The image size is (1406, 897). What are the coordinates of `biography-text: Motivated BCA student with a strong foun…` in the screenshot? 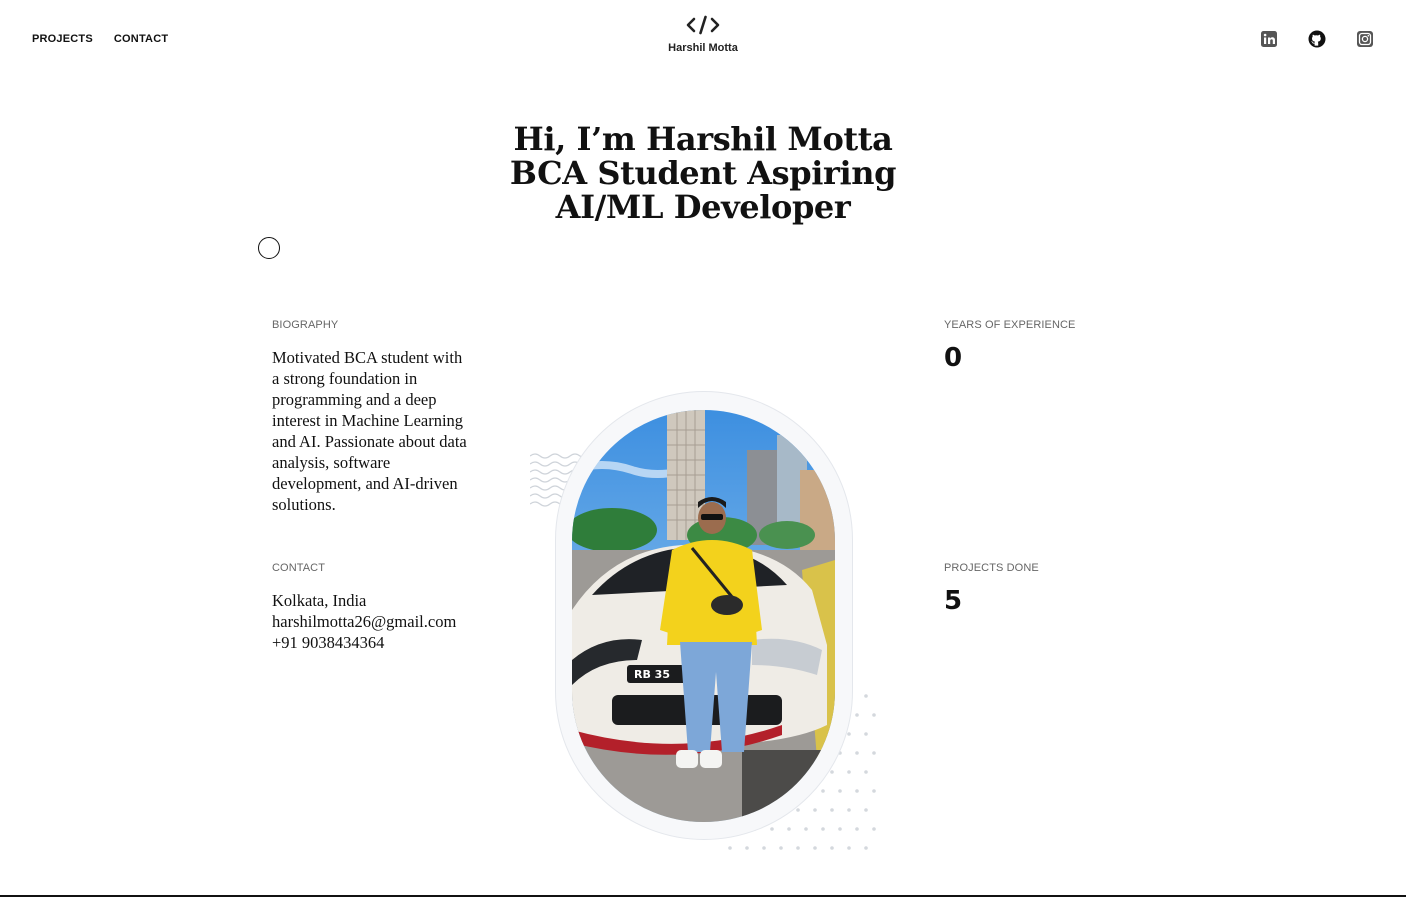 It's located at (369, 431).